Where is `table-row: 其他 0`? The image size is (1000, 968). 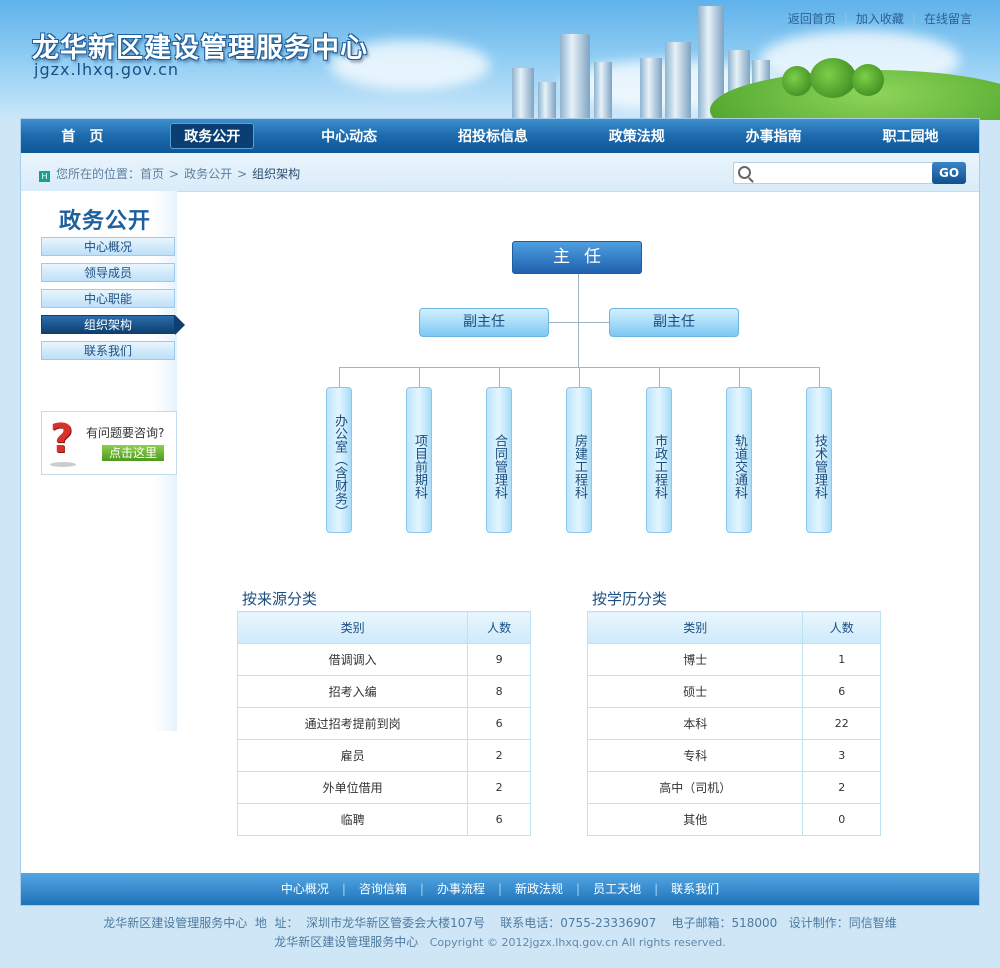 table-row: 其他 0 is located at coordinates (733, 819).